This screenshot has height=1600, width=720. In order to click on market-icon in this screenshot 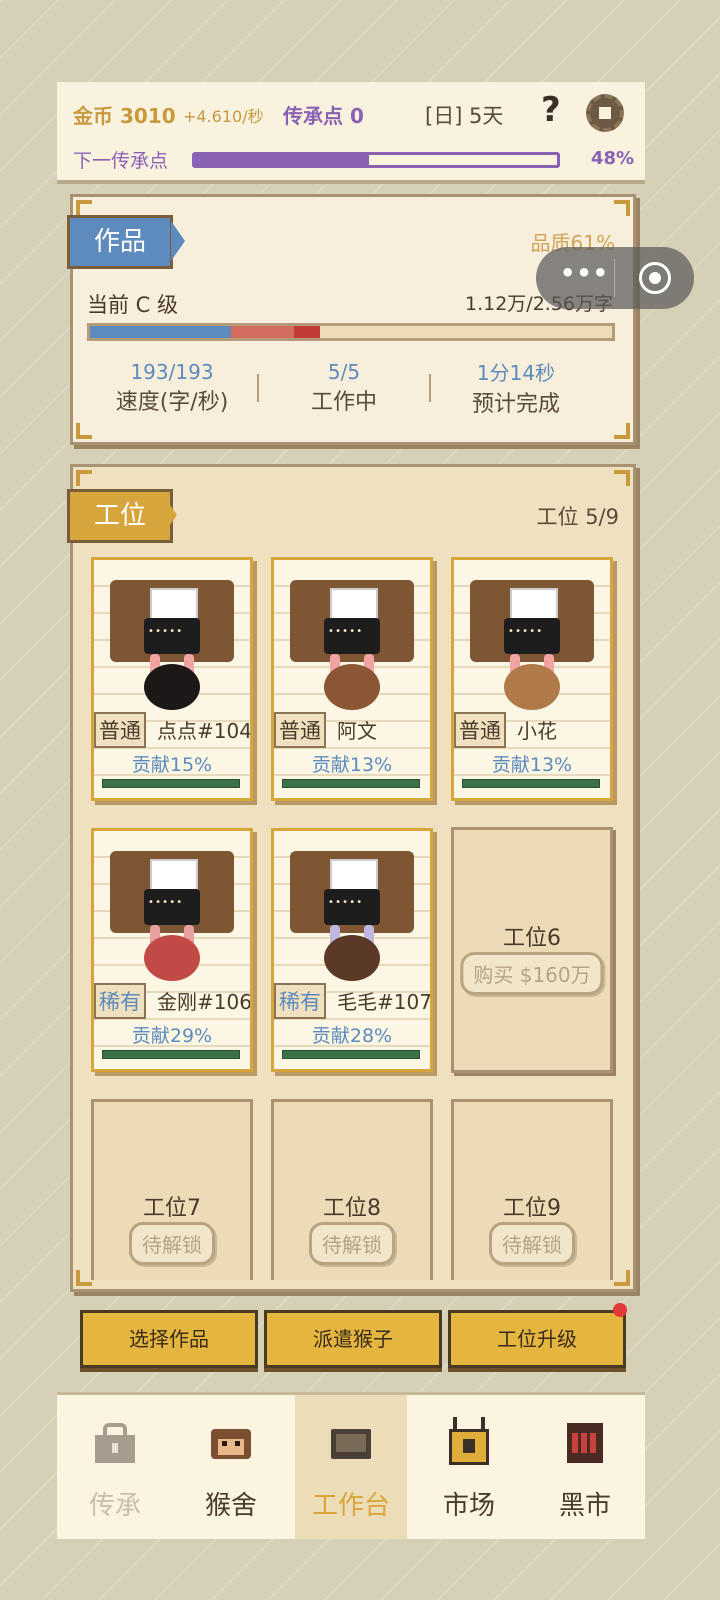, I will do `click(469, 1441)`.